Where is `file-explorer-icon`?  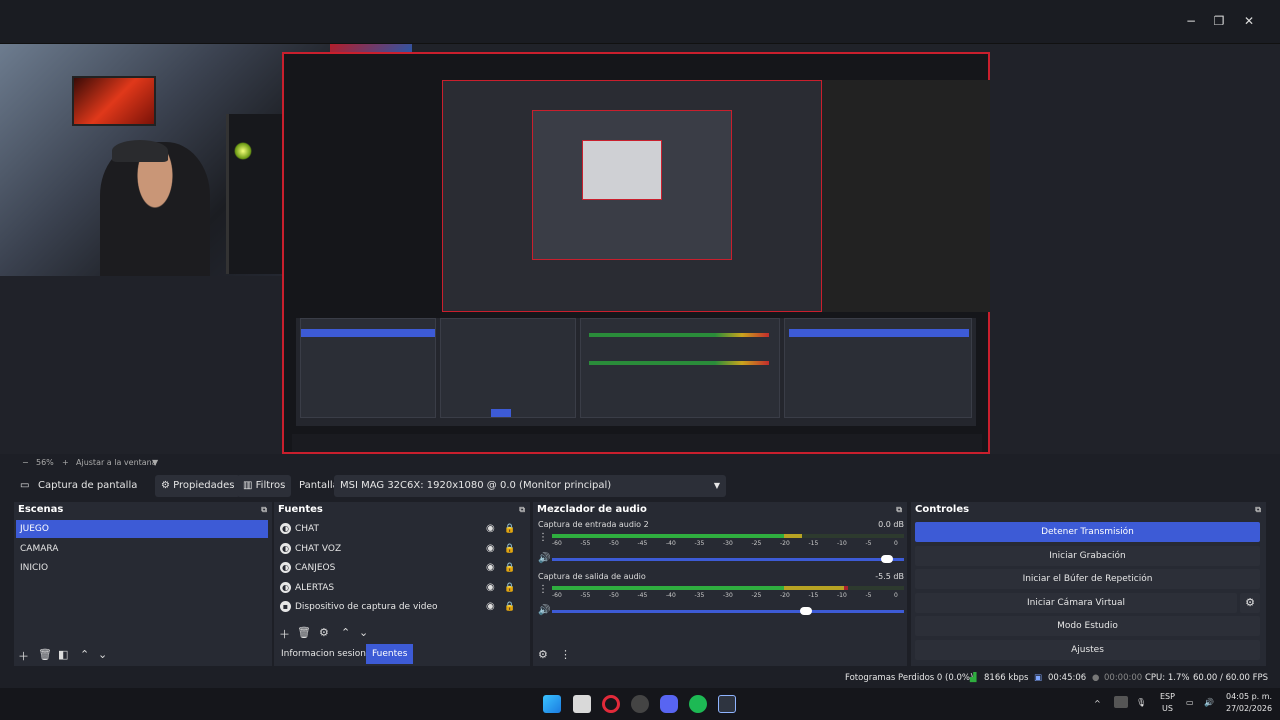
file-explorer-icon is located at coordinates (582, 704).